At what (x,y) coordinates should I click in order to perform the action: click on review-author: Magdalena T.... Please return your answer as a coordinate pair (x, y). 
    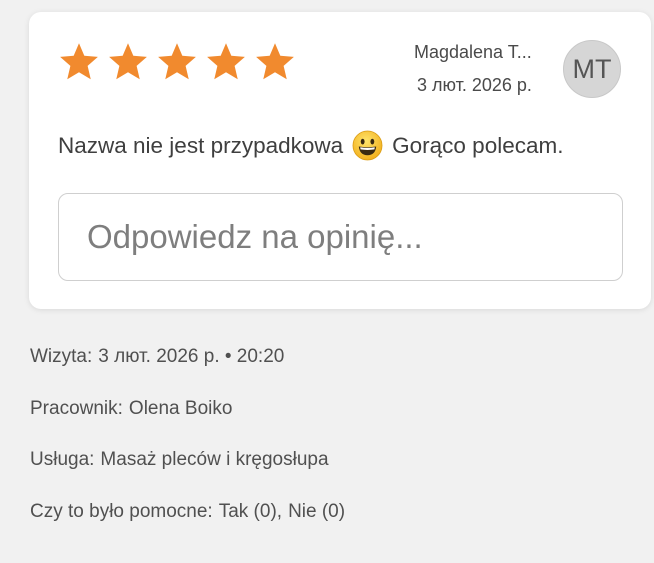
    Looking at the image, I should click on (473, 52).